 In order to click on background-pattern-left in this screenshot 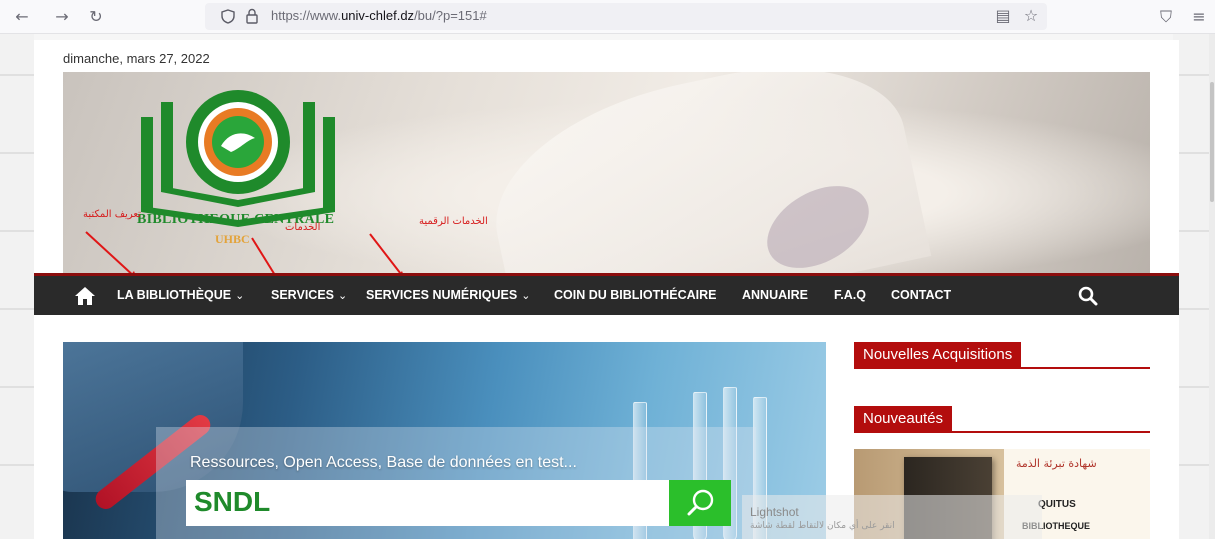, I will do `click(17, 286)`.